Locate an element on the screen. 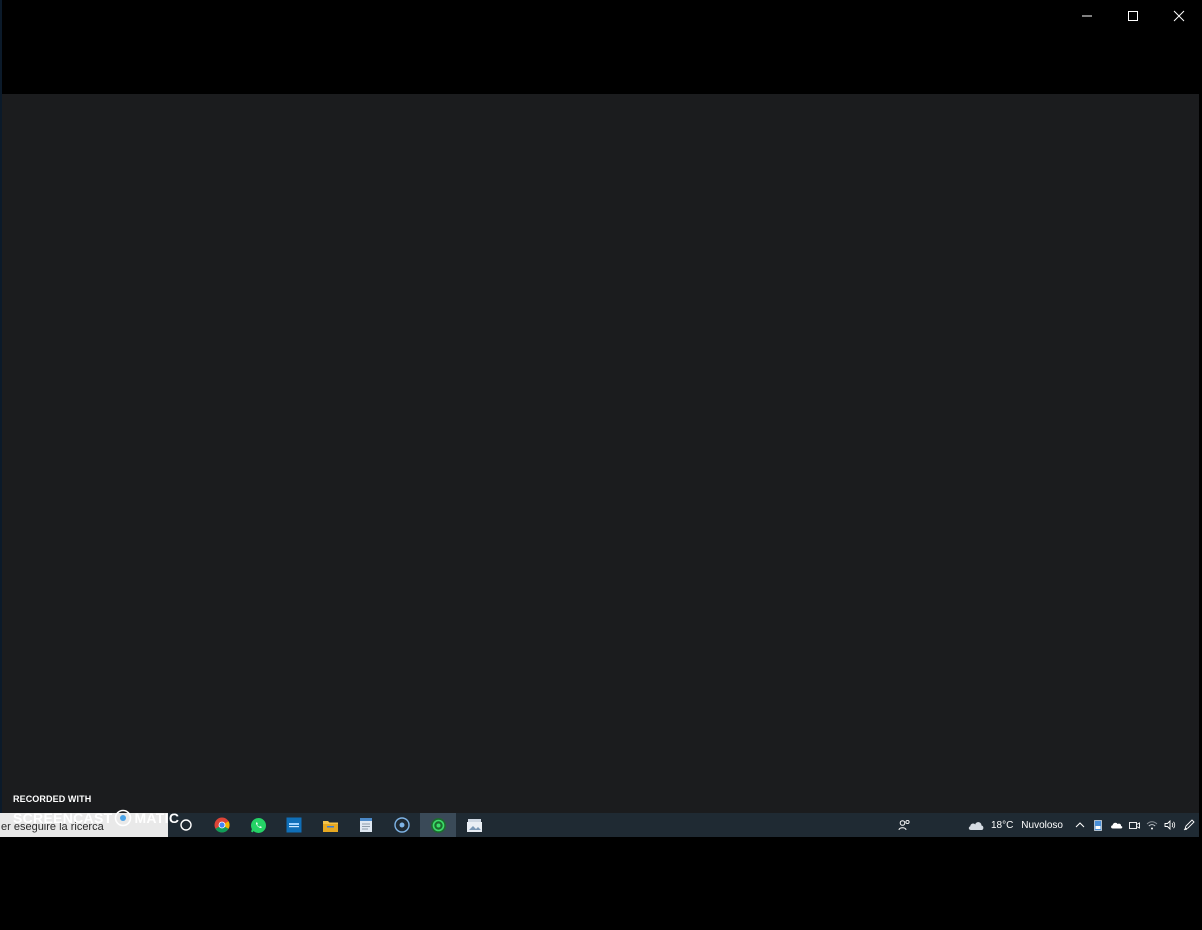 The width and height of the screenshot is (1202, 930). tray-volume is located at coordinates (1170, 825).